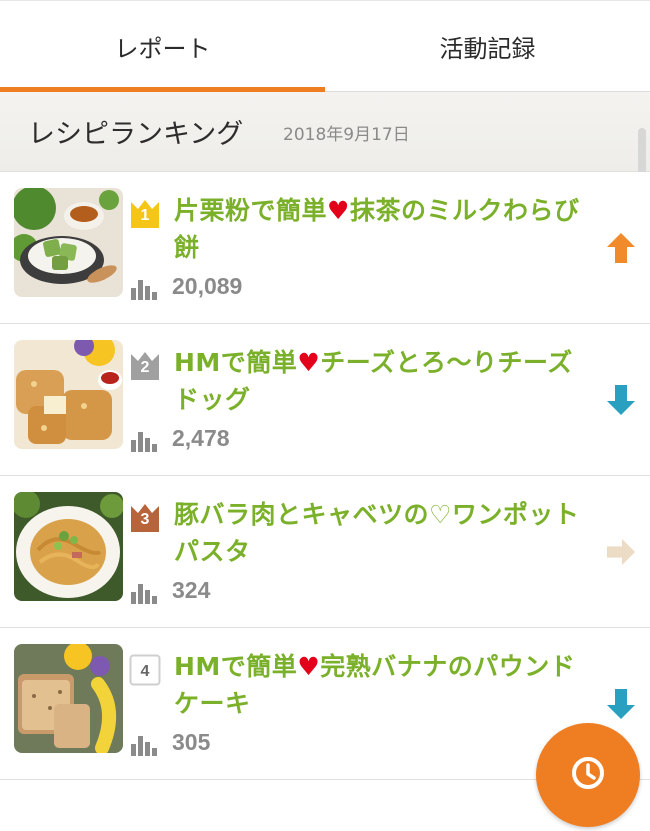 This screenshot has height=831, width=650. Describe the element at coordinates (68, 394) in the screenshot. I see `cheese-dog-photo` at that location.